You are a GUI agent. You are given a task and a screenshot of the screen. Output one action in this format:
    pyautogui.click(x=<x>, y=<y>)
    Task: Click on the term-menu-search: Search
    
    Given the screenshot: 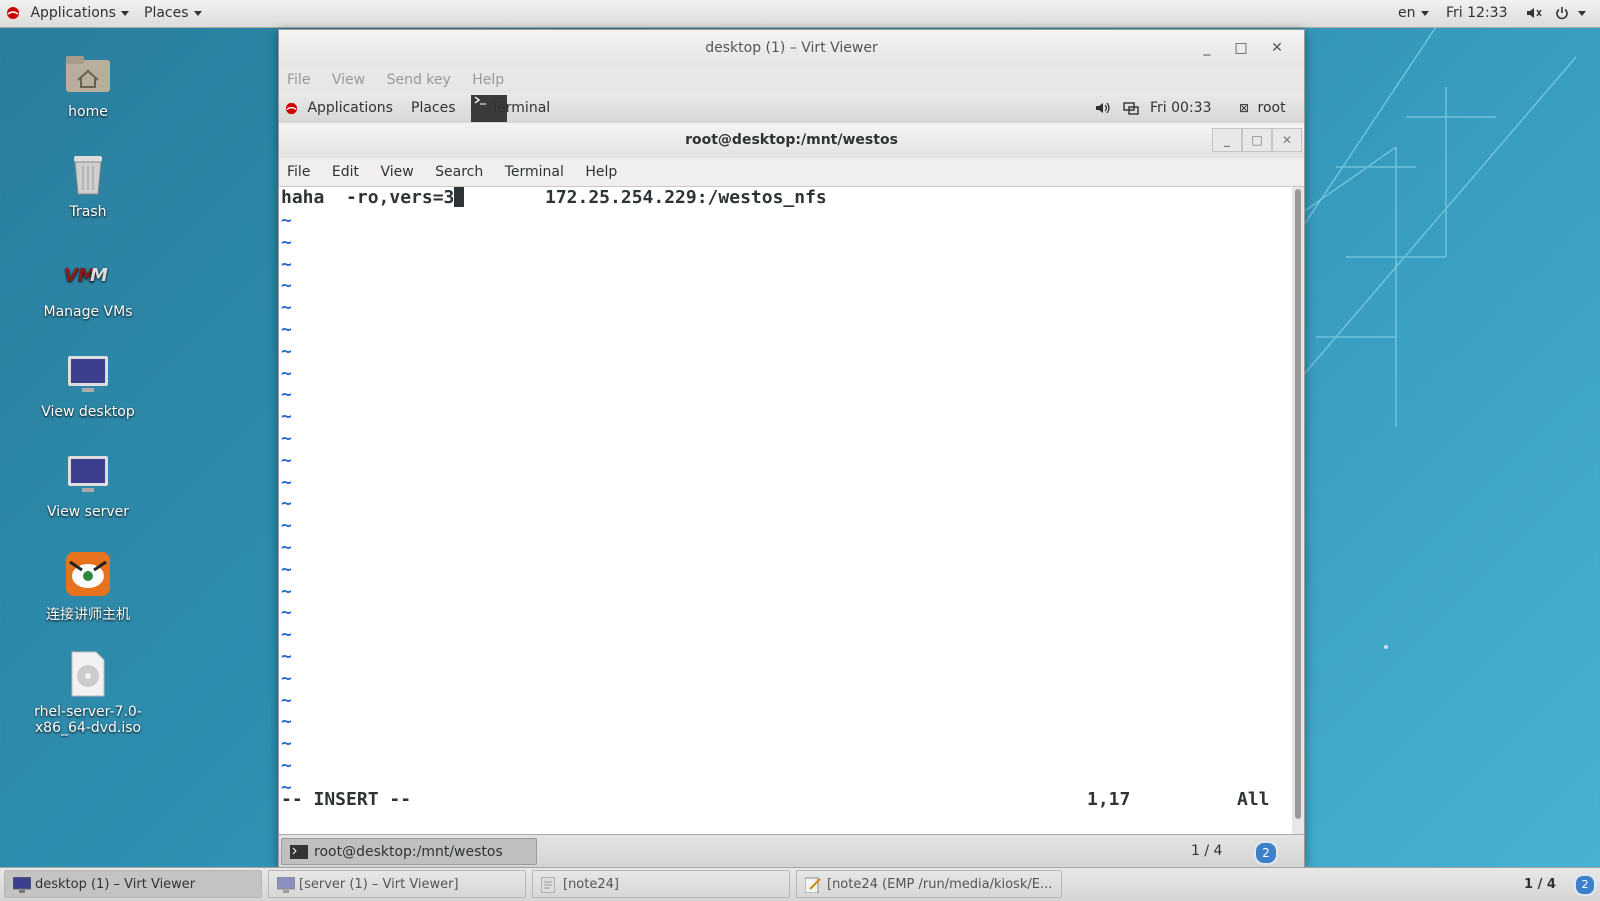 What is the action you would take?
    pyautogui.click(x=459, y=172)
    